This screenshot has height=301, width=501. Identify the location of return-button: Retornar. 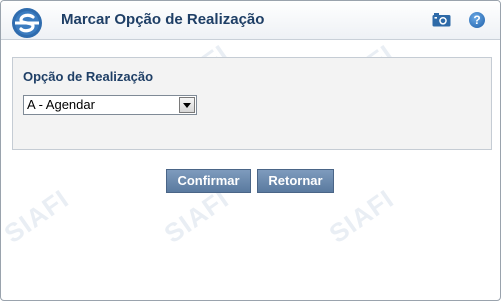
(295, 181).